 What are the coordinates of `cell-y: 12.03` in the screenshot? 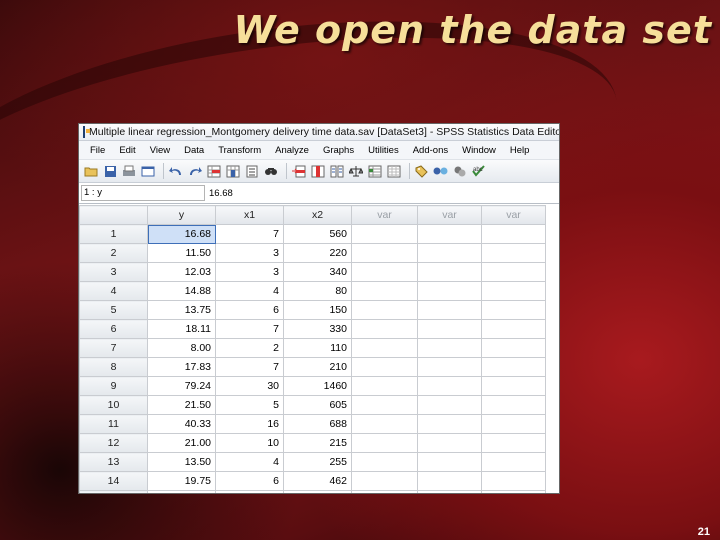 It's located at (181, 272).